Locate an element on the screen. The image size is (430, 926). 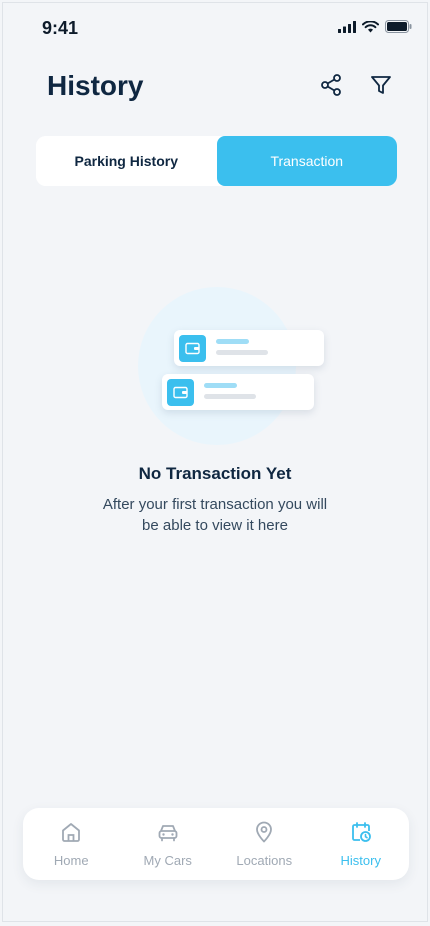
illustration-background-circle is located at coordinates (217, 366).